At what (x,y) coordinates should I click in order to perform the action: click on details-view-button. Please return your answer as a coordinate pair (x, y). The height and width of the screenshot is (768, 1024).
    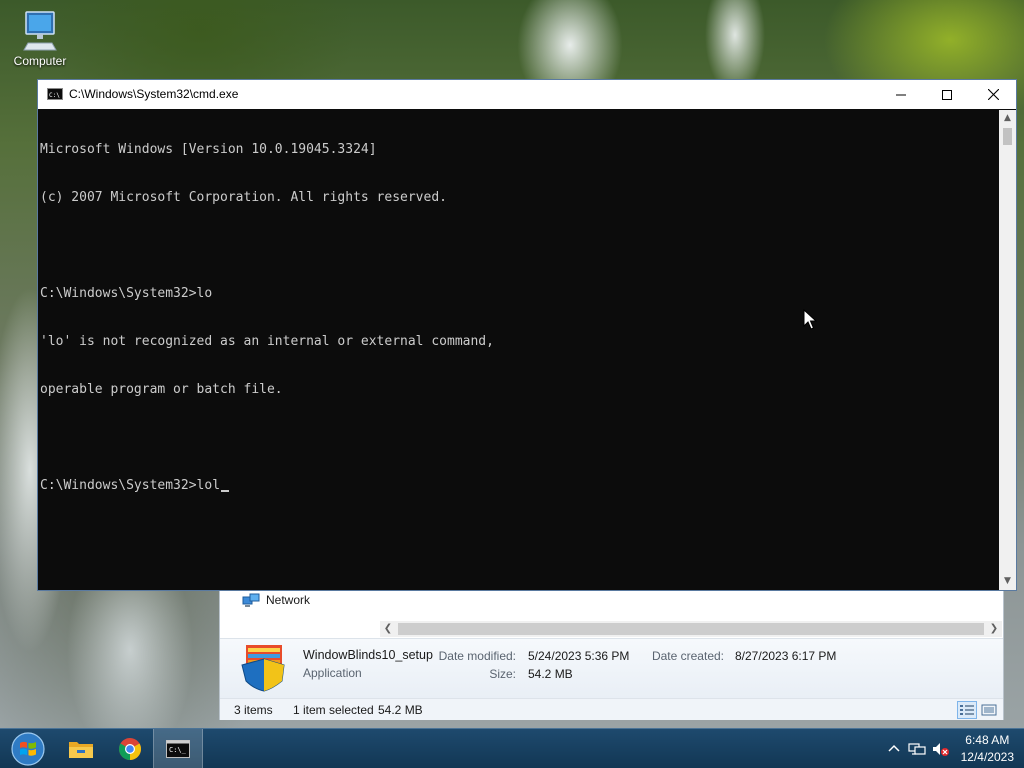
    Looking at the image, I should click on (967, 710).